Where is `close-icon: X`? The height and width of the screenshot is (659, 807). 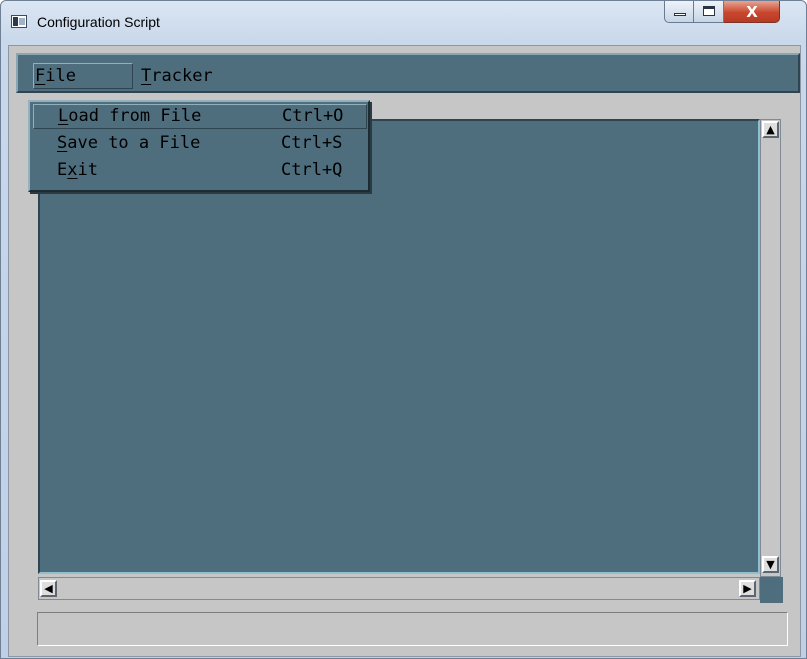
close-icon: X is located at coordinates (752, 12).